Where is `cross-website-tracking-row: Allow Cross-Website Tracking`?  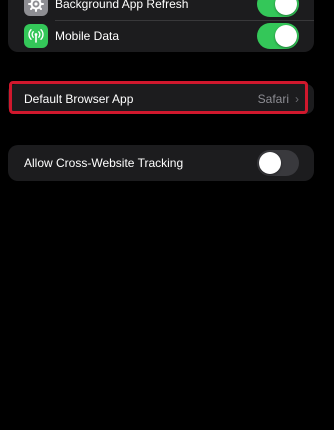
cross-website-tracking-row: Allow Cross-Website Tracking is located at coordinates (161, 163).